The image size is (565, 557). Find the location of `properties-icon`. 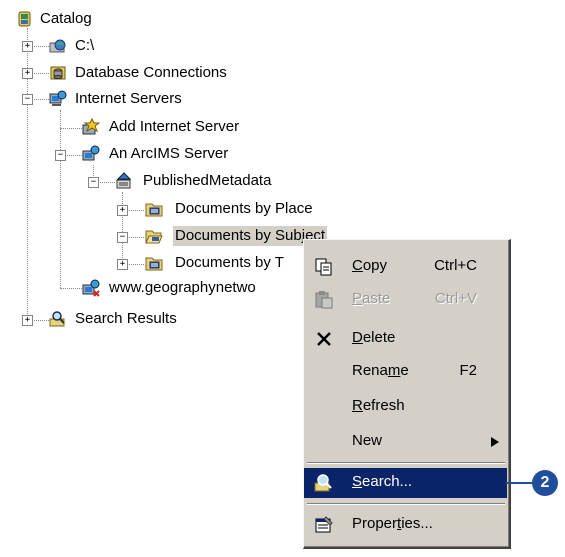

properties-icon is located at coordinates (324, 524).